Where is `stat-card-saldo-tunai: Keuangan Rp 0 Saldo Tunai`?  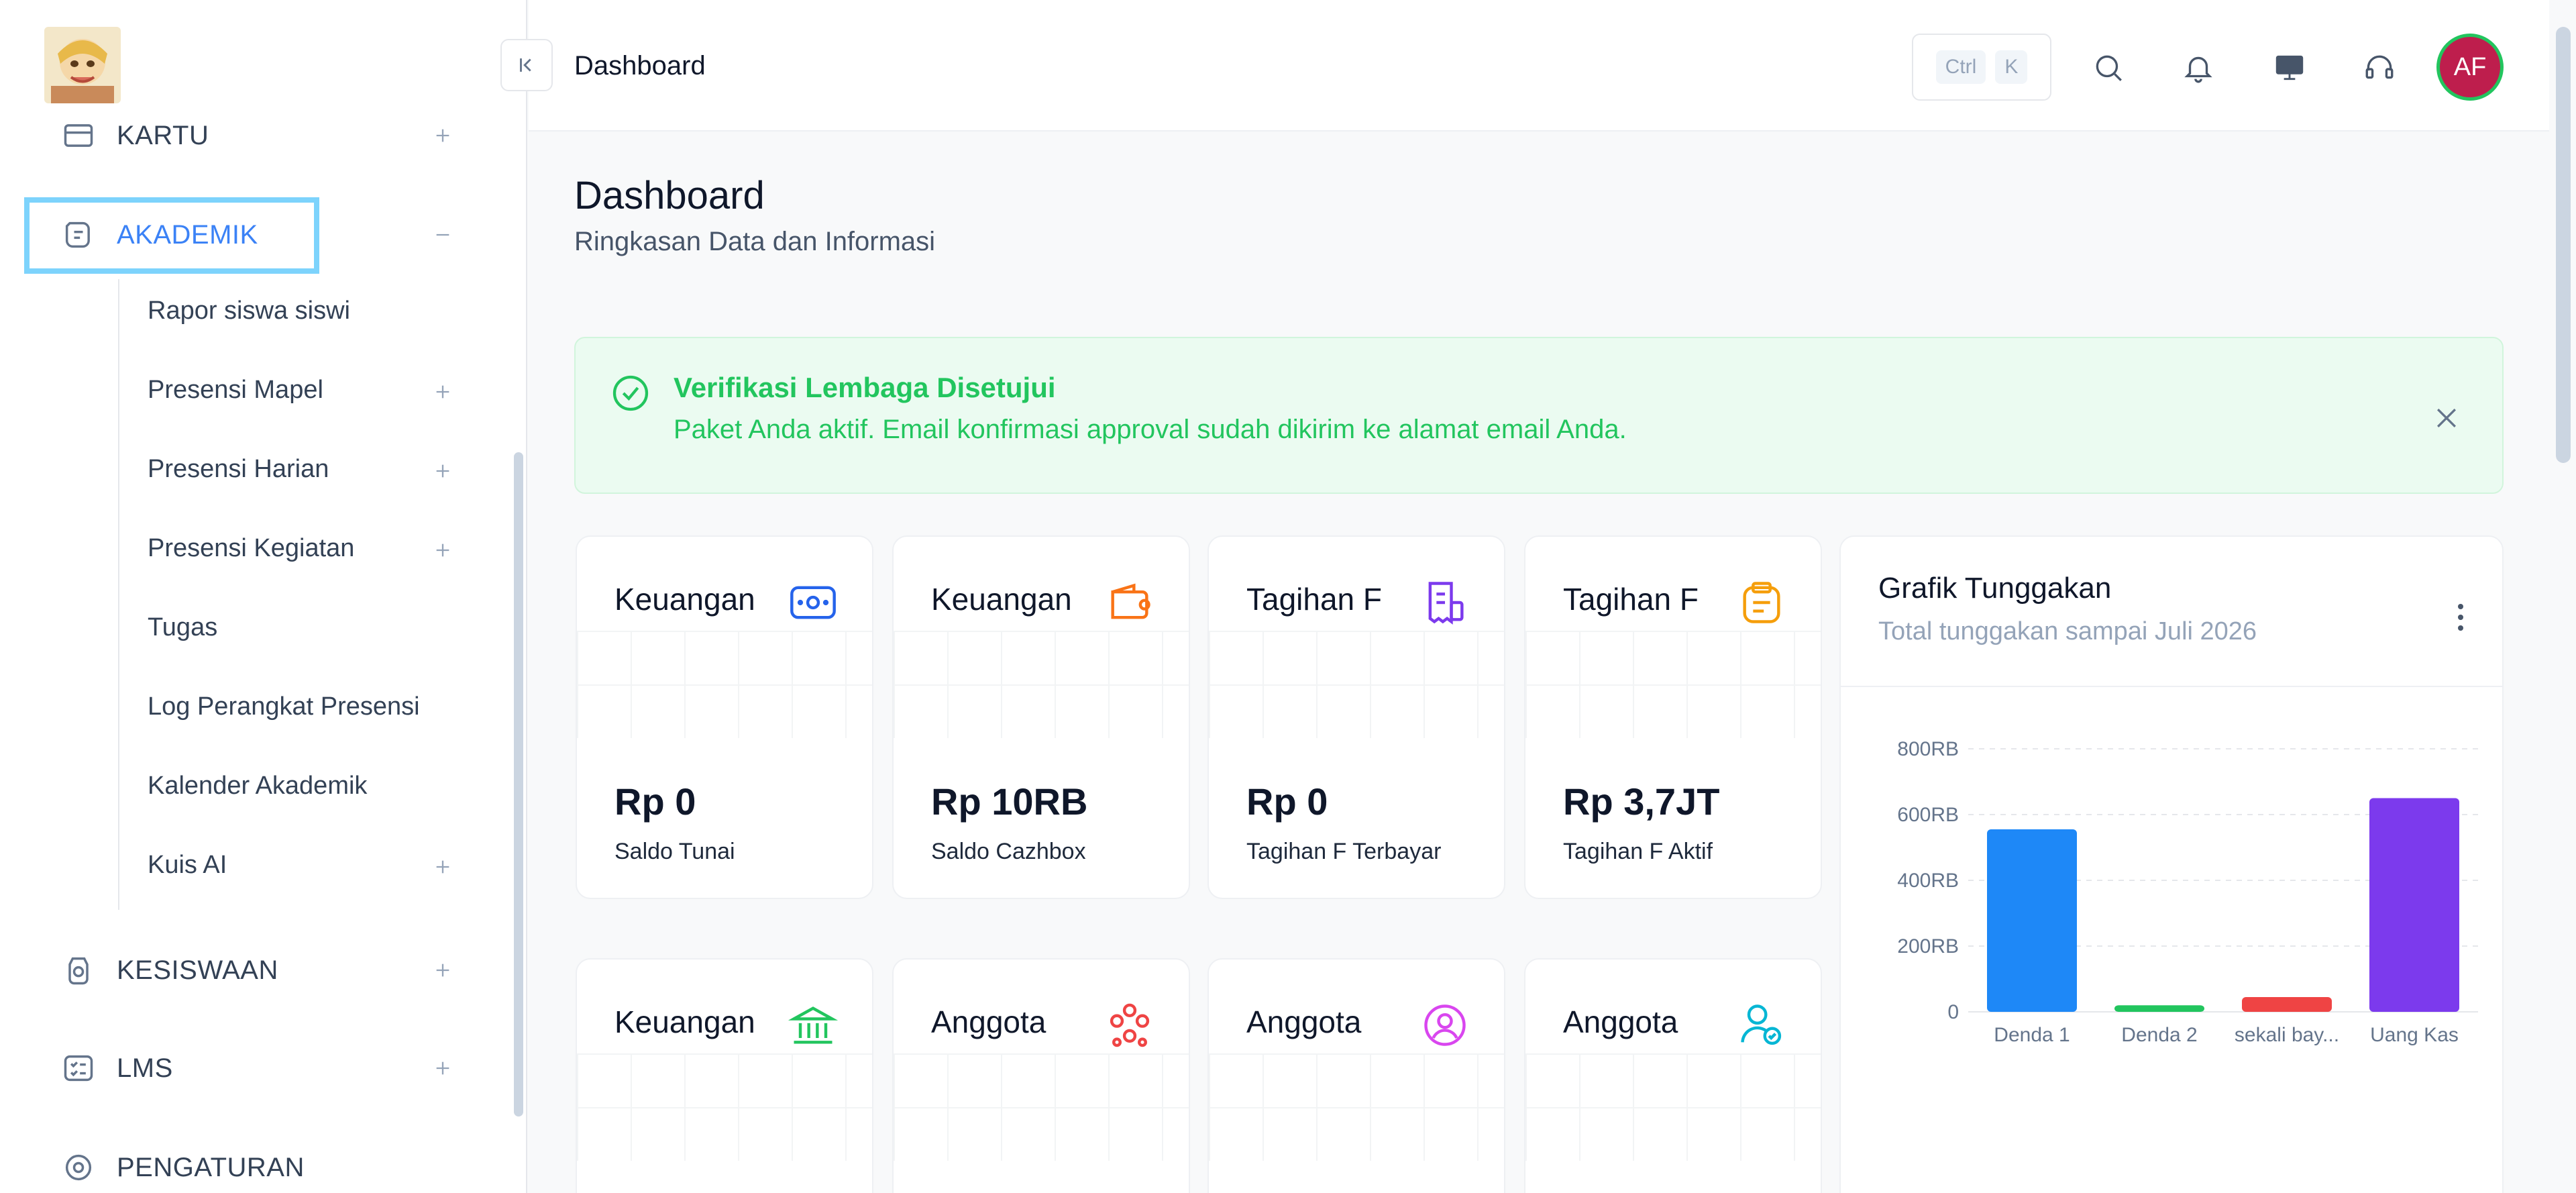
stat-card-saldo-tunai: Keuangan Rp 0 Saldo Tunai is located at coordinates (724, 717).